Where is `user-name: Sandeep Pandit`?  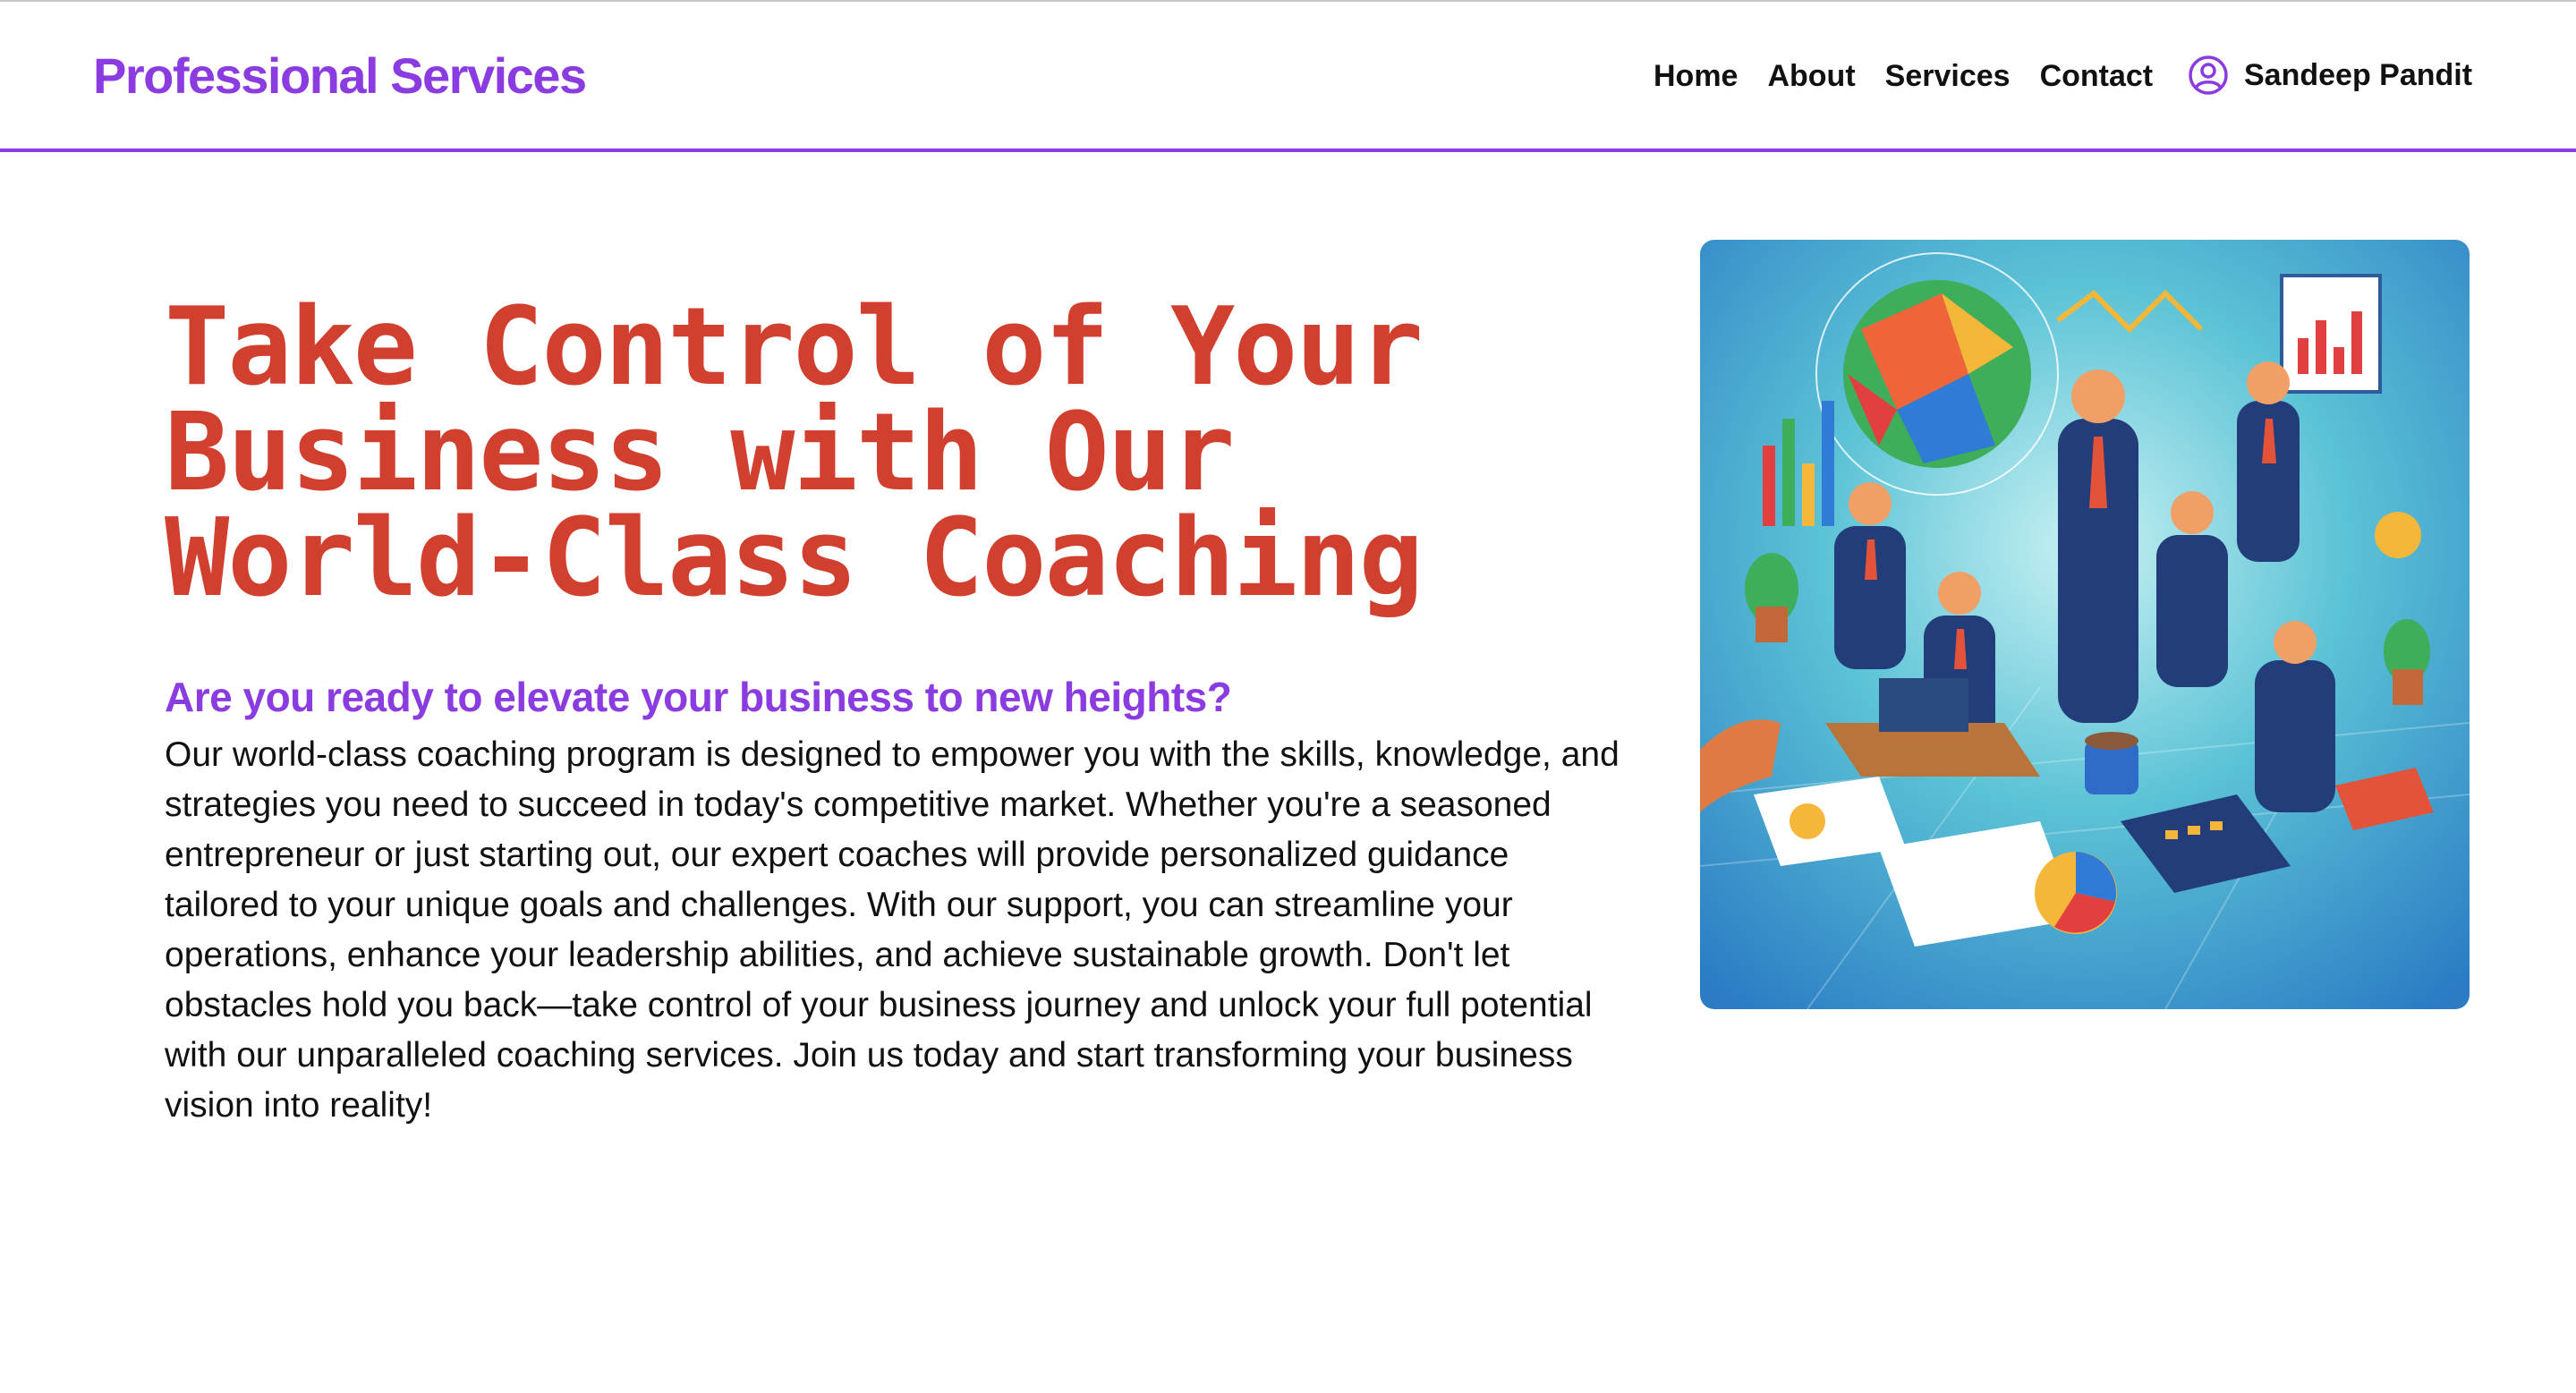
user-name: Sandeep Pandit is located at coordinates (2358, 74).